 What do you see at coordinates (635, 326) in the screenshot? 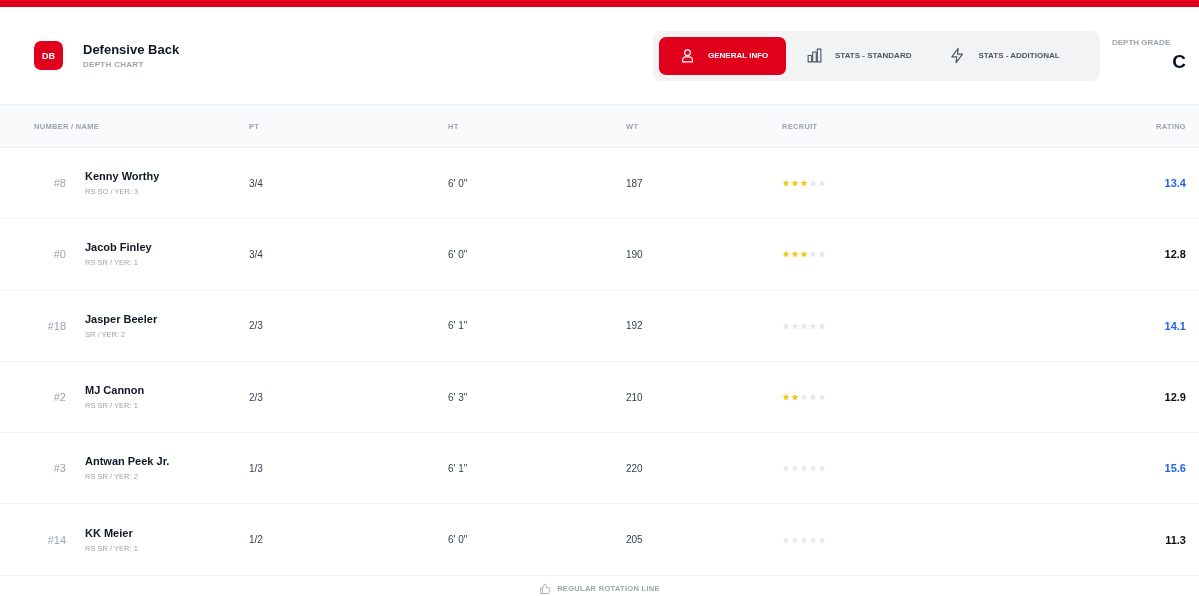
I see `table-cell-text: 192` at bounding box center [635, 326].